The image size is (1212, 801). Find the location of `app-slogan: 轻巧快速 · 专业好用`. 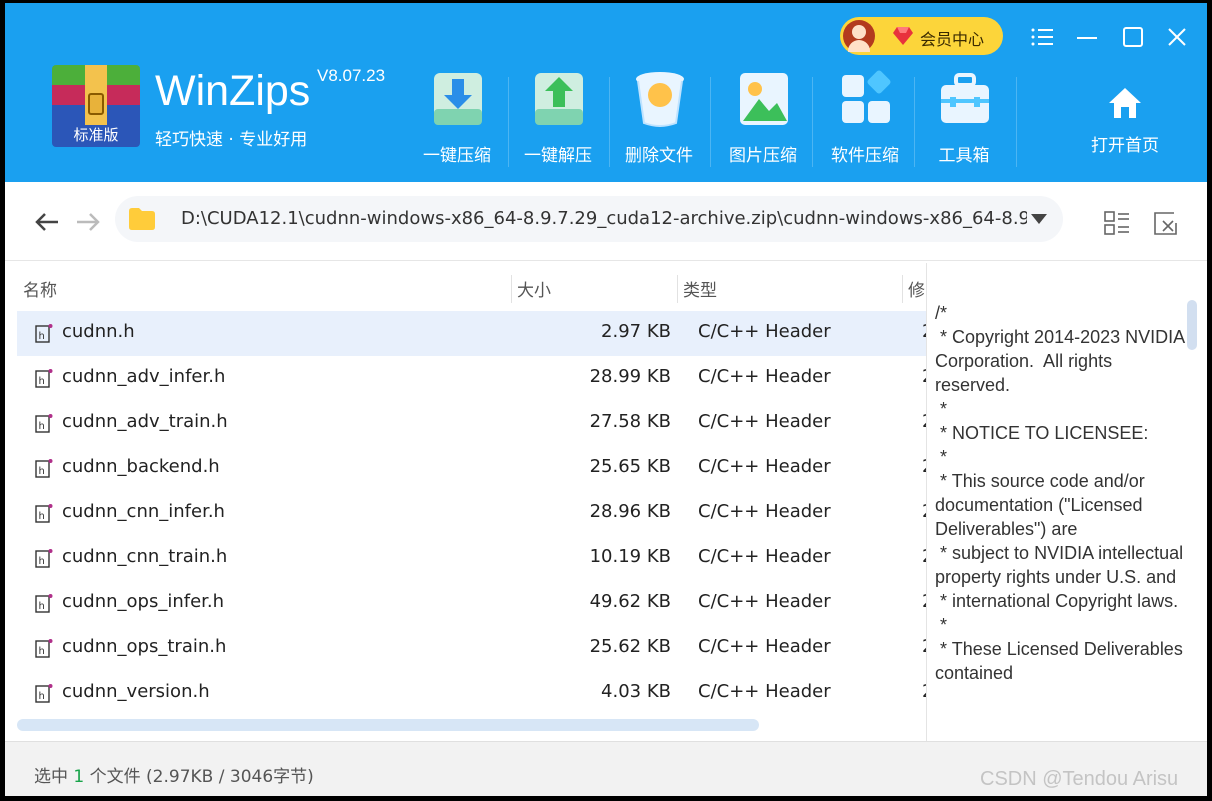

app-slogan: 轻巧快速 · 专业好用 is located at coordinates (231, 140).